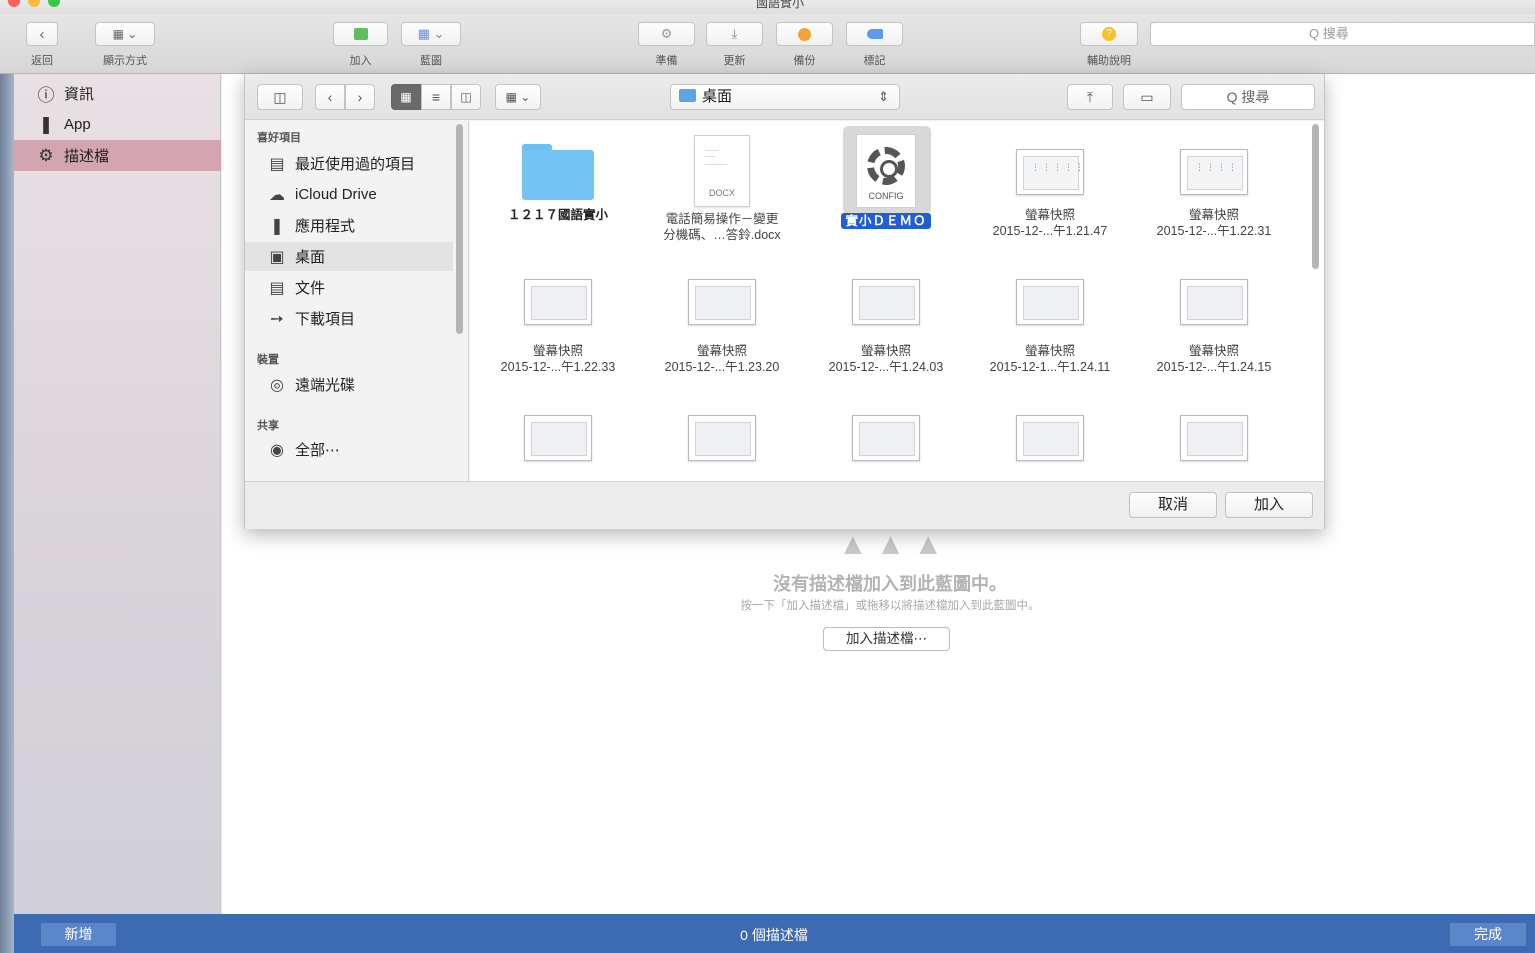 The width and height of the screenshot is (1535, 953). What do you see at coordinates (14, 3) in the screenshot?
I see `close-window-button` at bounding box center [14, 3].